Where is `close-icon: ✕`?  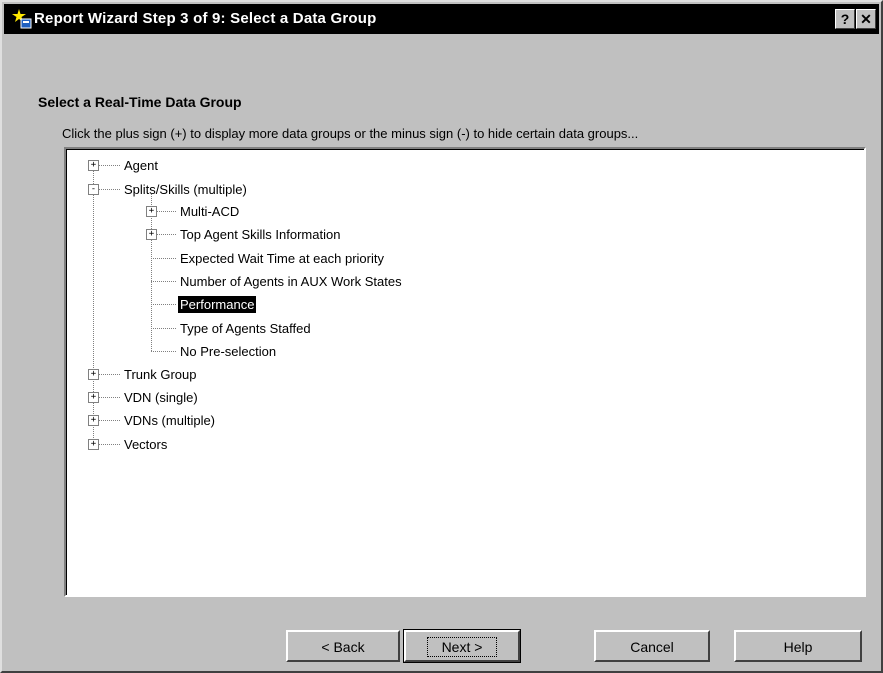 close-icon: ✕ is located at coordinates (866, 19).